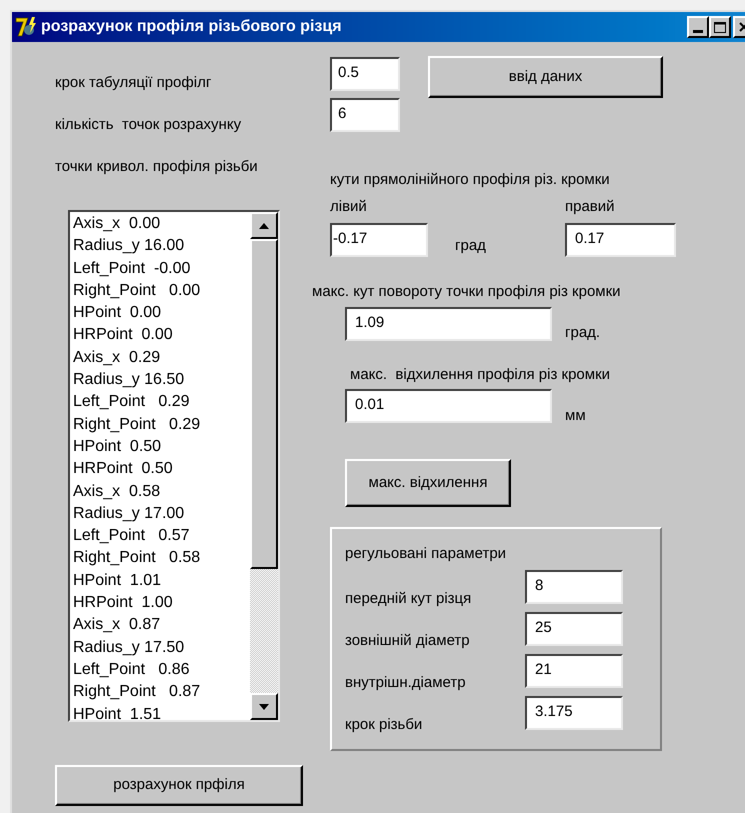 This screenshot has width=745, height=813. I want to click on section-label: макс. відхилення профіля різ кромки, so click(481, 375).